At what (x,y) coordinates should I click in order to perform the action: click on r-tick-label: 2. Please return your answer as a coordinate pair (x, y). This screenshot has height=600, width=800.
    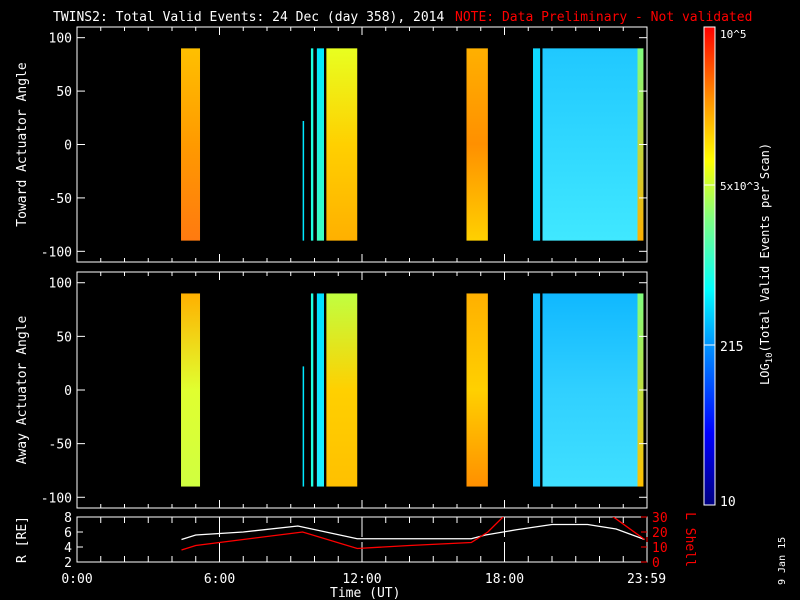
    Looking at the image, I should click on (68, 563).